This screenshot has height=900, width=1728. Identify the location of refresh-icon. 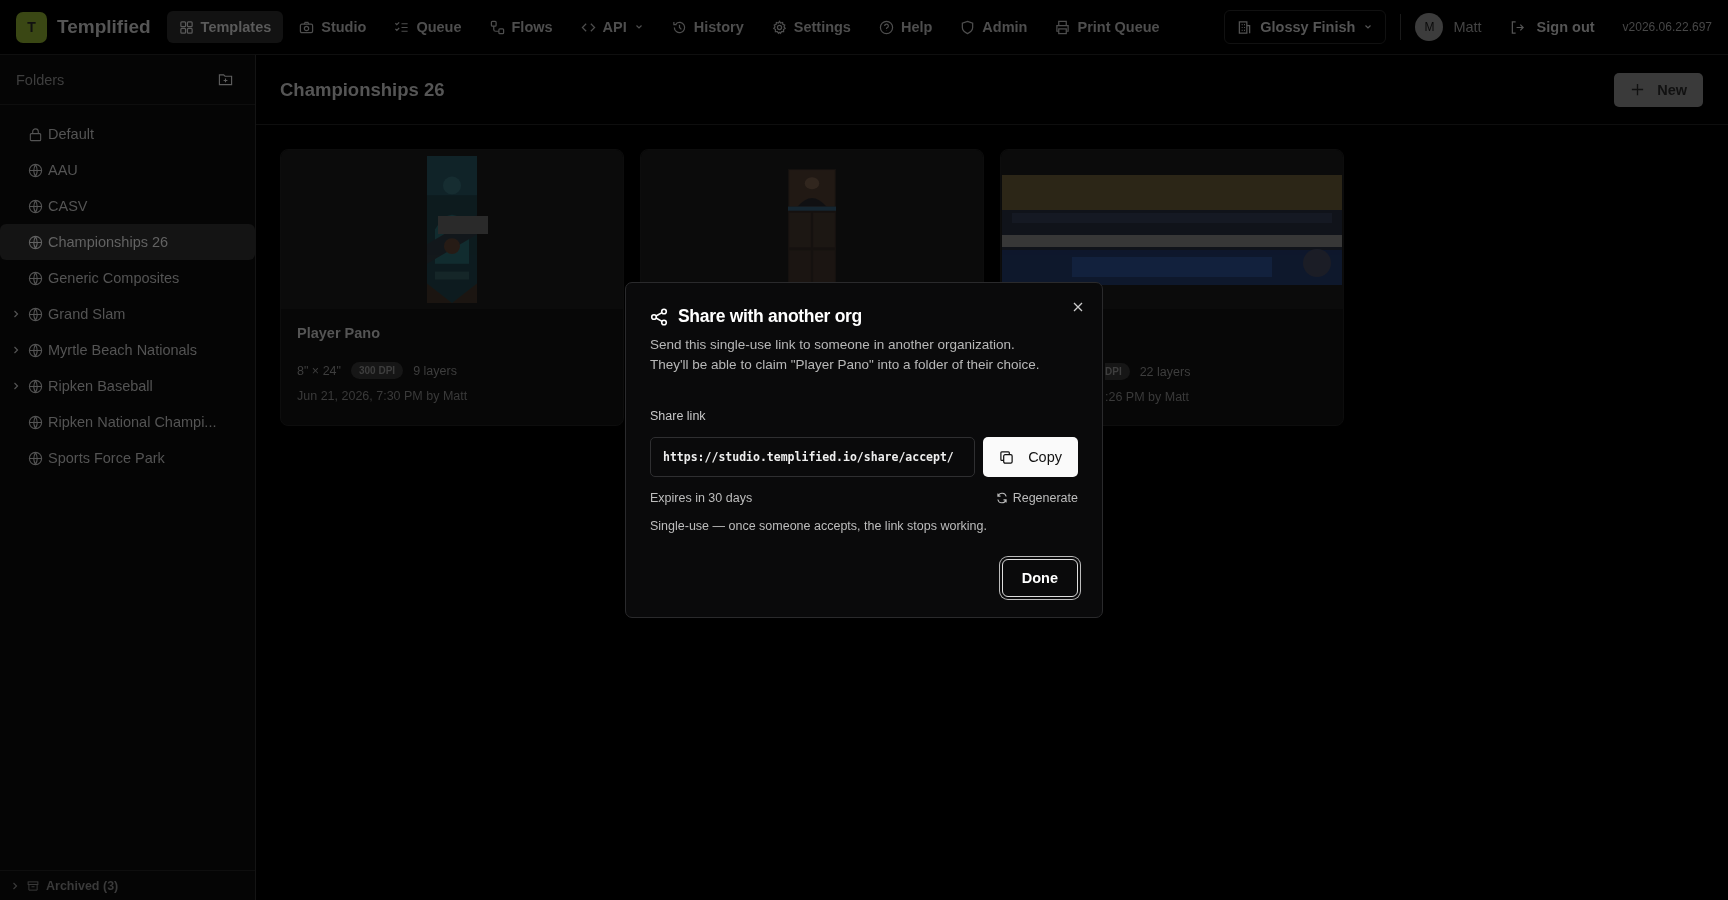
(1001, 498).